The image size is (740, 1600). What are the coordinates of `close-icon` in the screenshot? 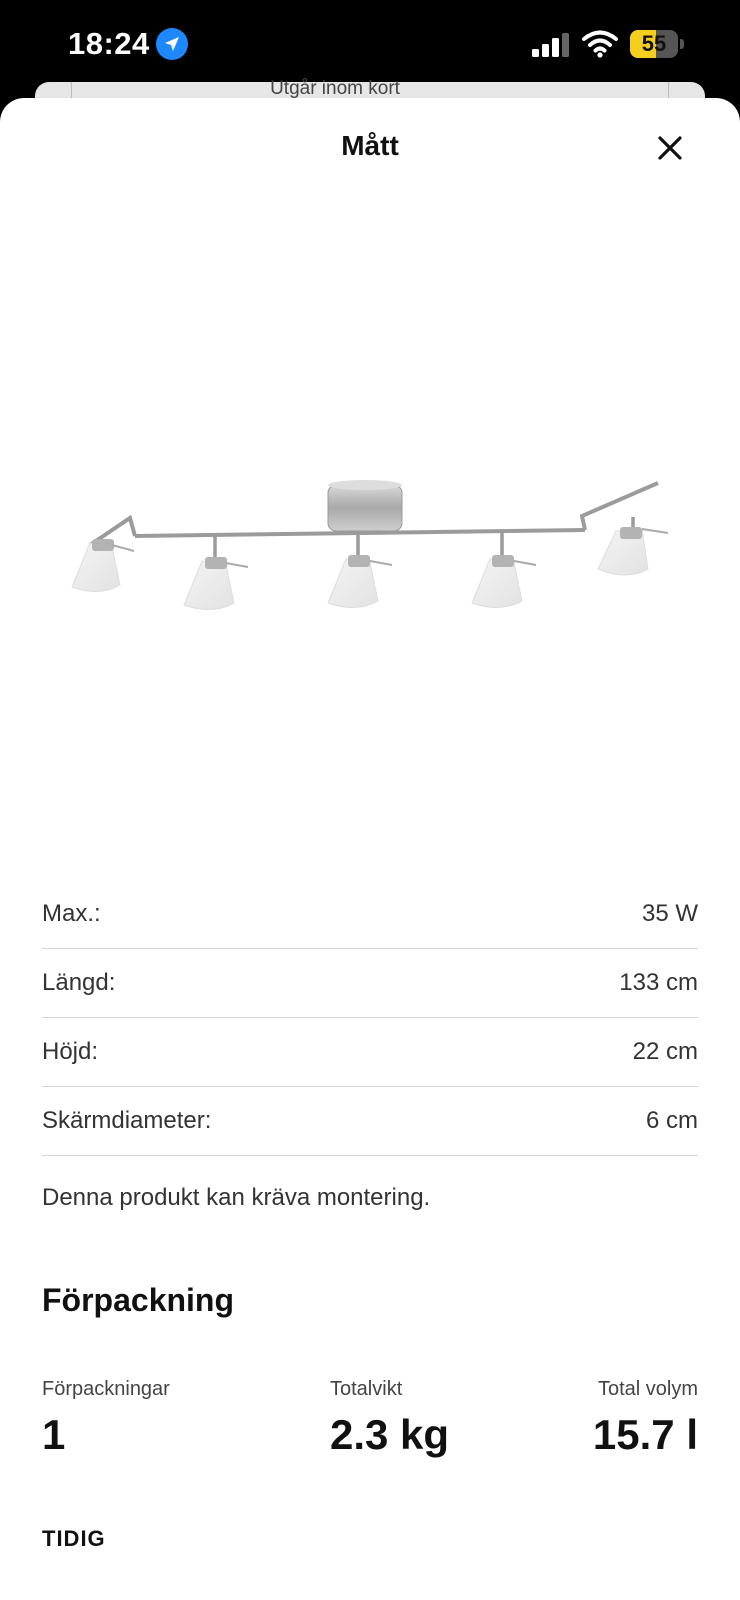 It's located at (670, 148).